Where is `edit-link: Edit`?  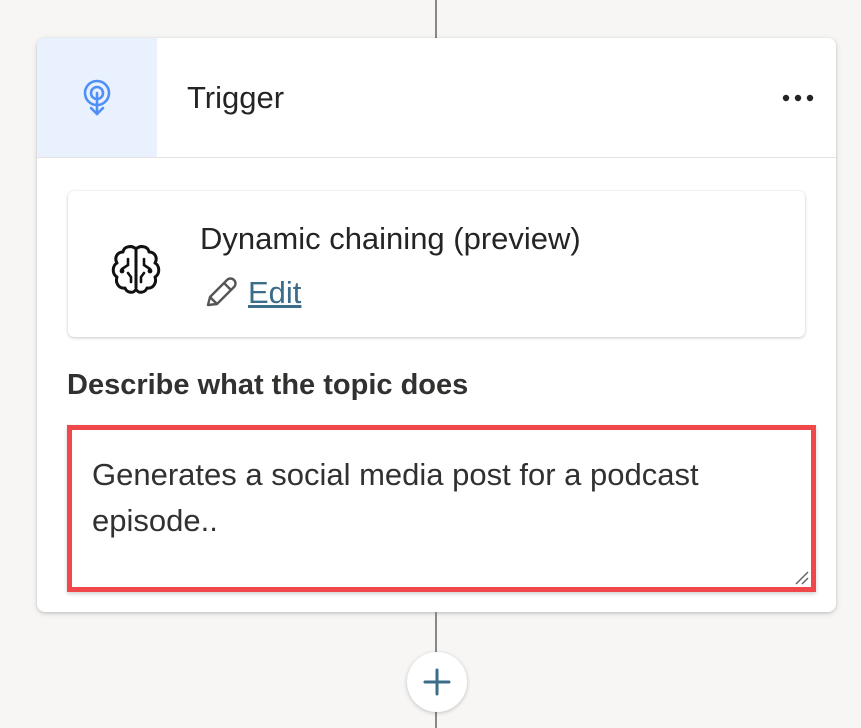
edit-link: Edit is located at coordinates (251, 293).